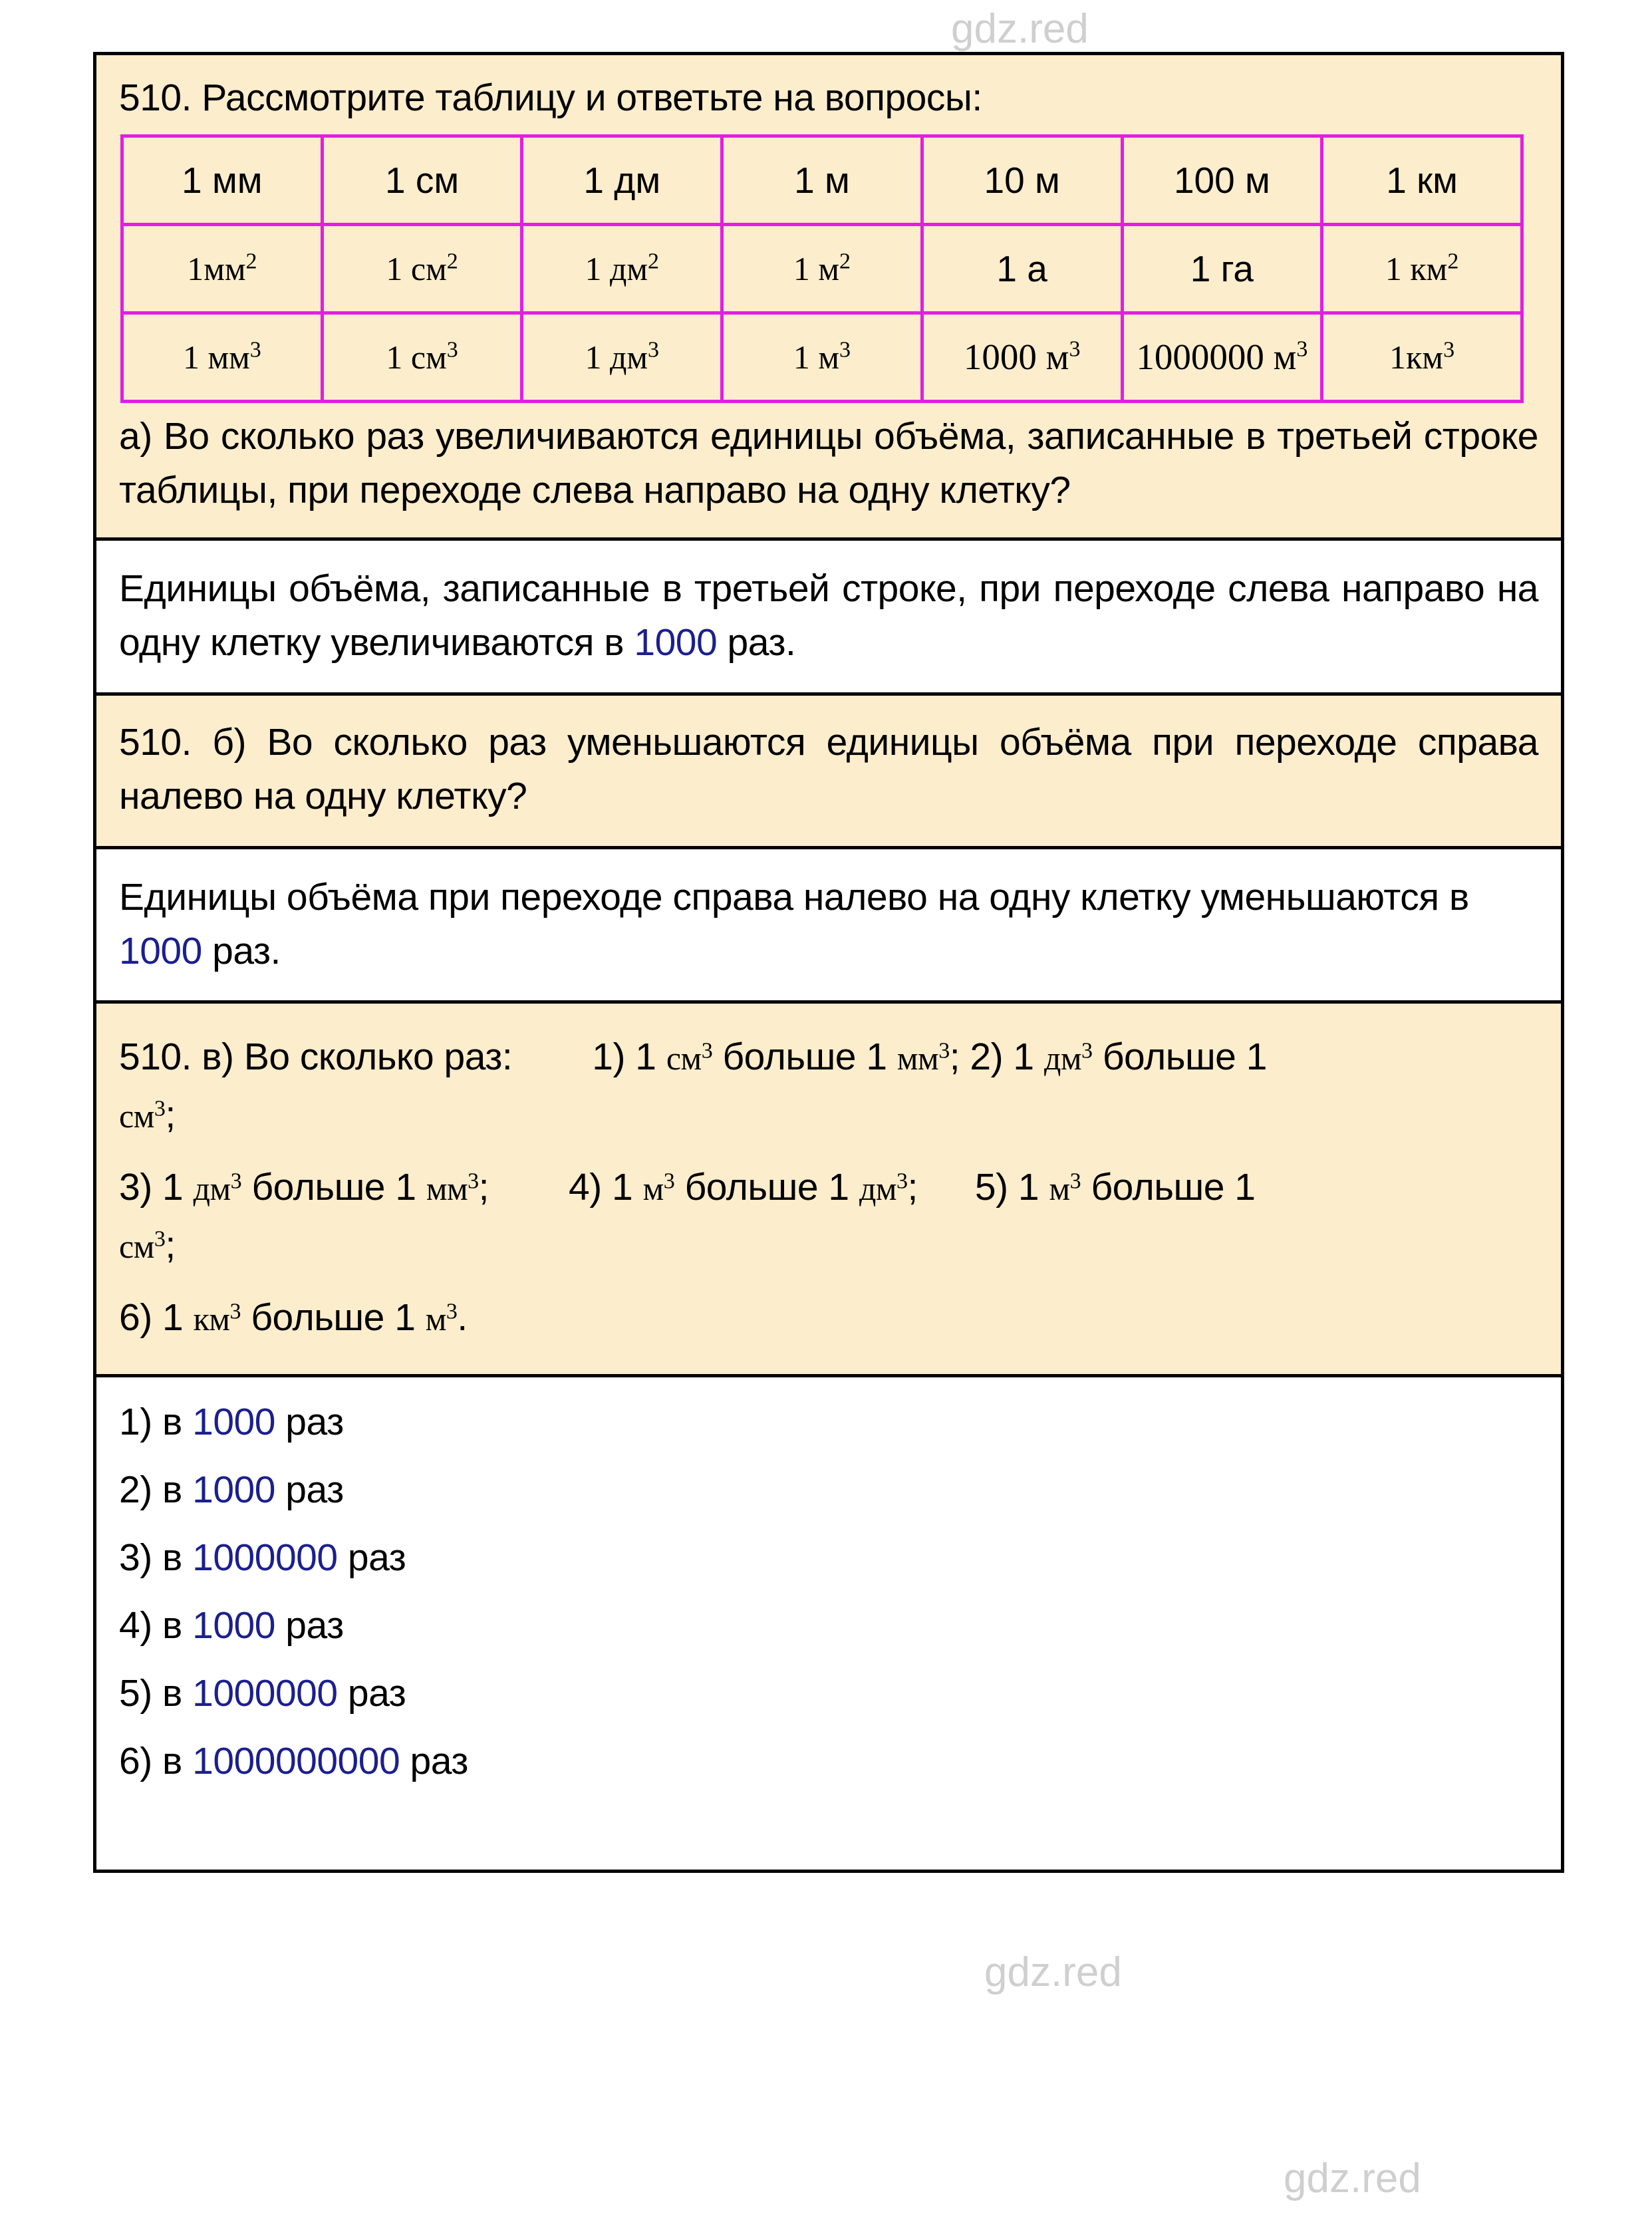  I want to click on table-row-area: 1мм2 1 см2 1 дм2 1 м2 1 а 1 га 1 км2, so click(822, 268).